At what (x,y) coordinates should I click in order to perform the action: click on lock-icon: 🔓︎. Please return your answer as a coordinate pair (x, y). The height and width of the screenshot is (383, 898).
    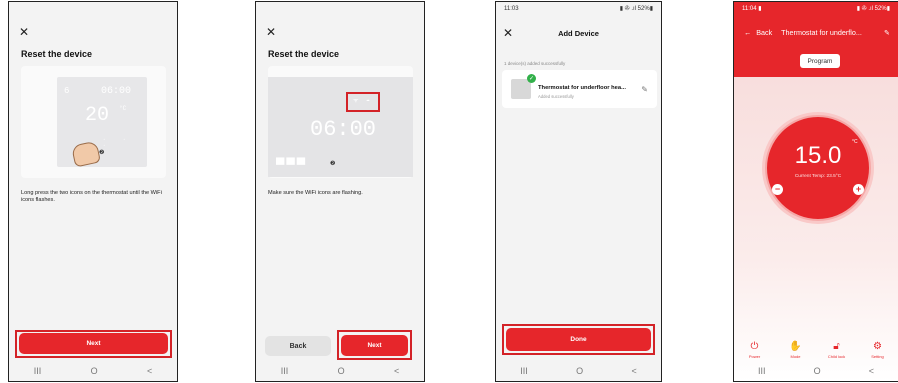
    Looking at the image, I should click on (836, 346).